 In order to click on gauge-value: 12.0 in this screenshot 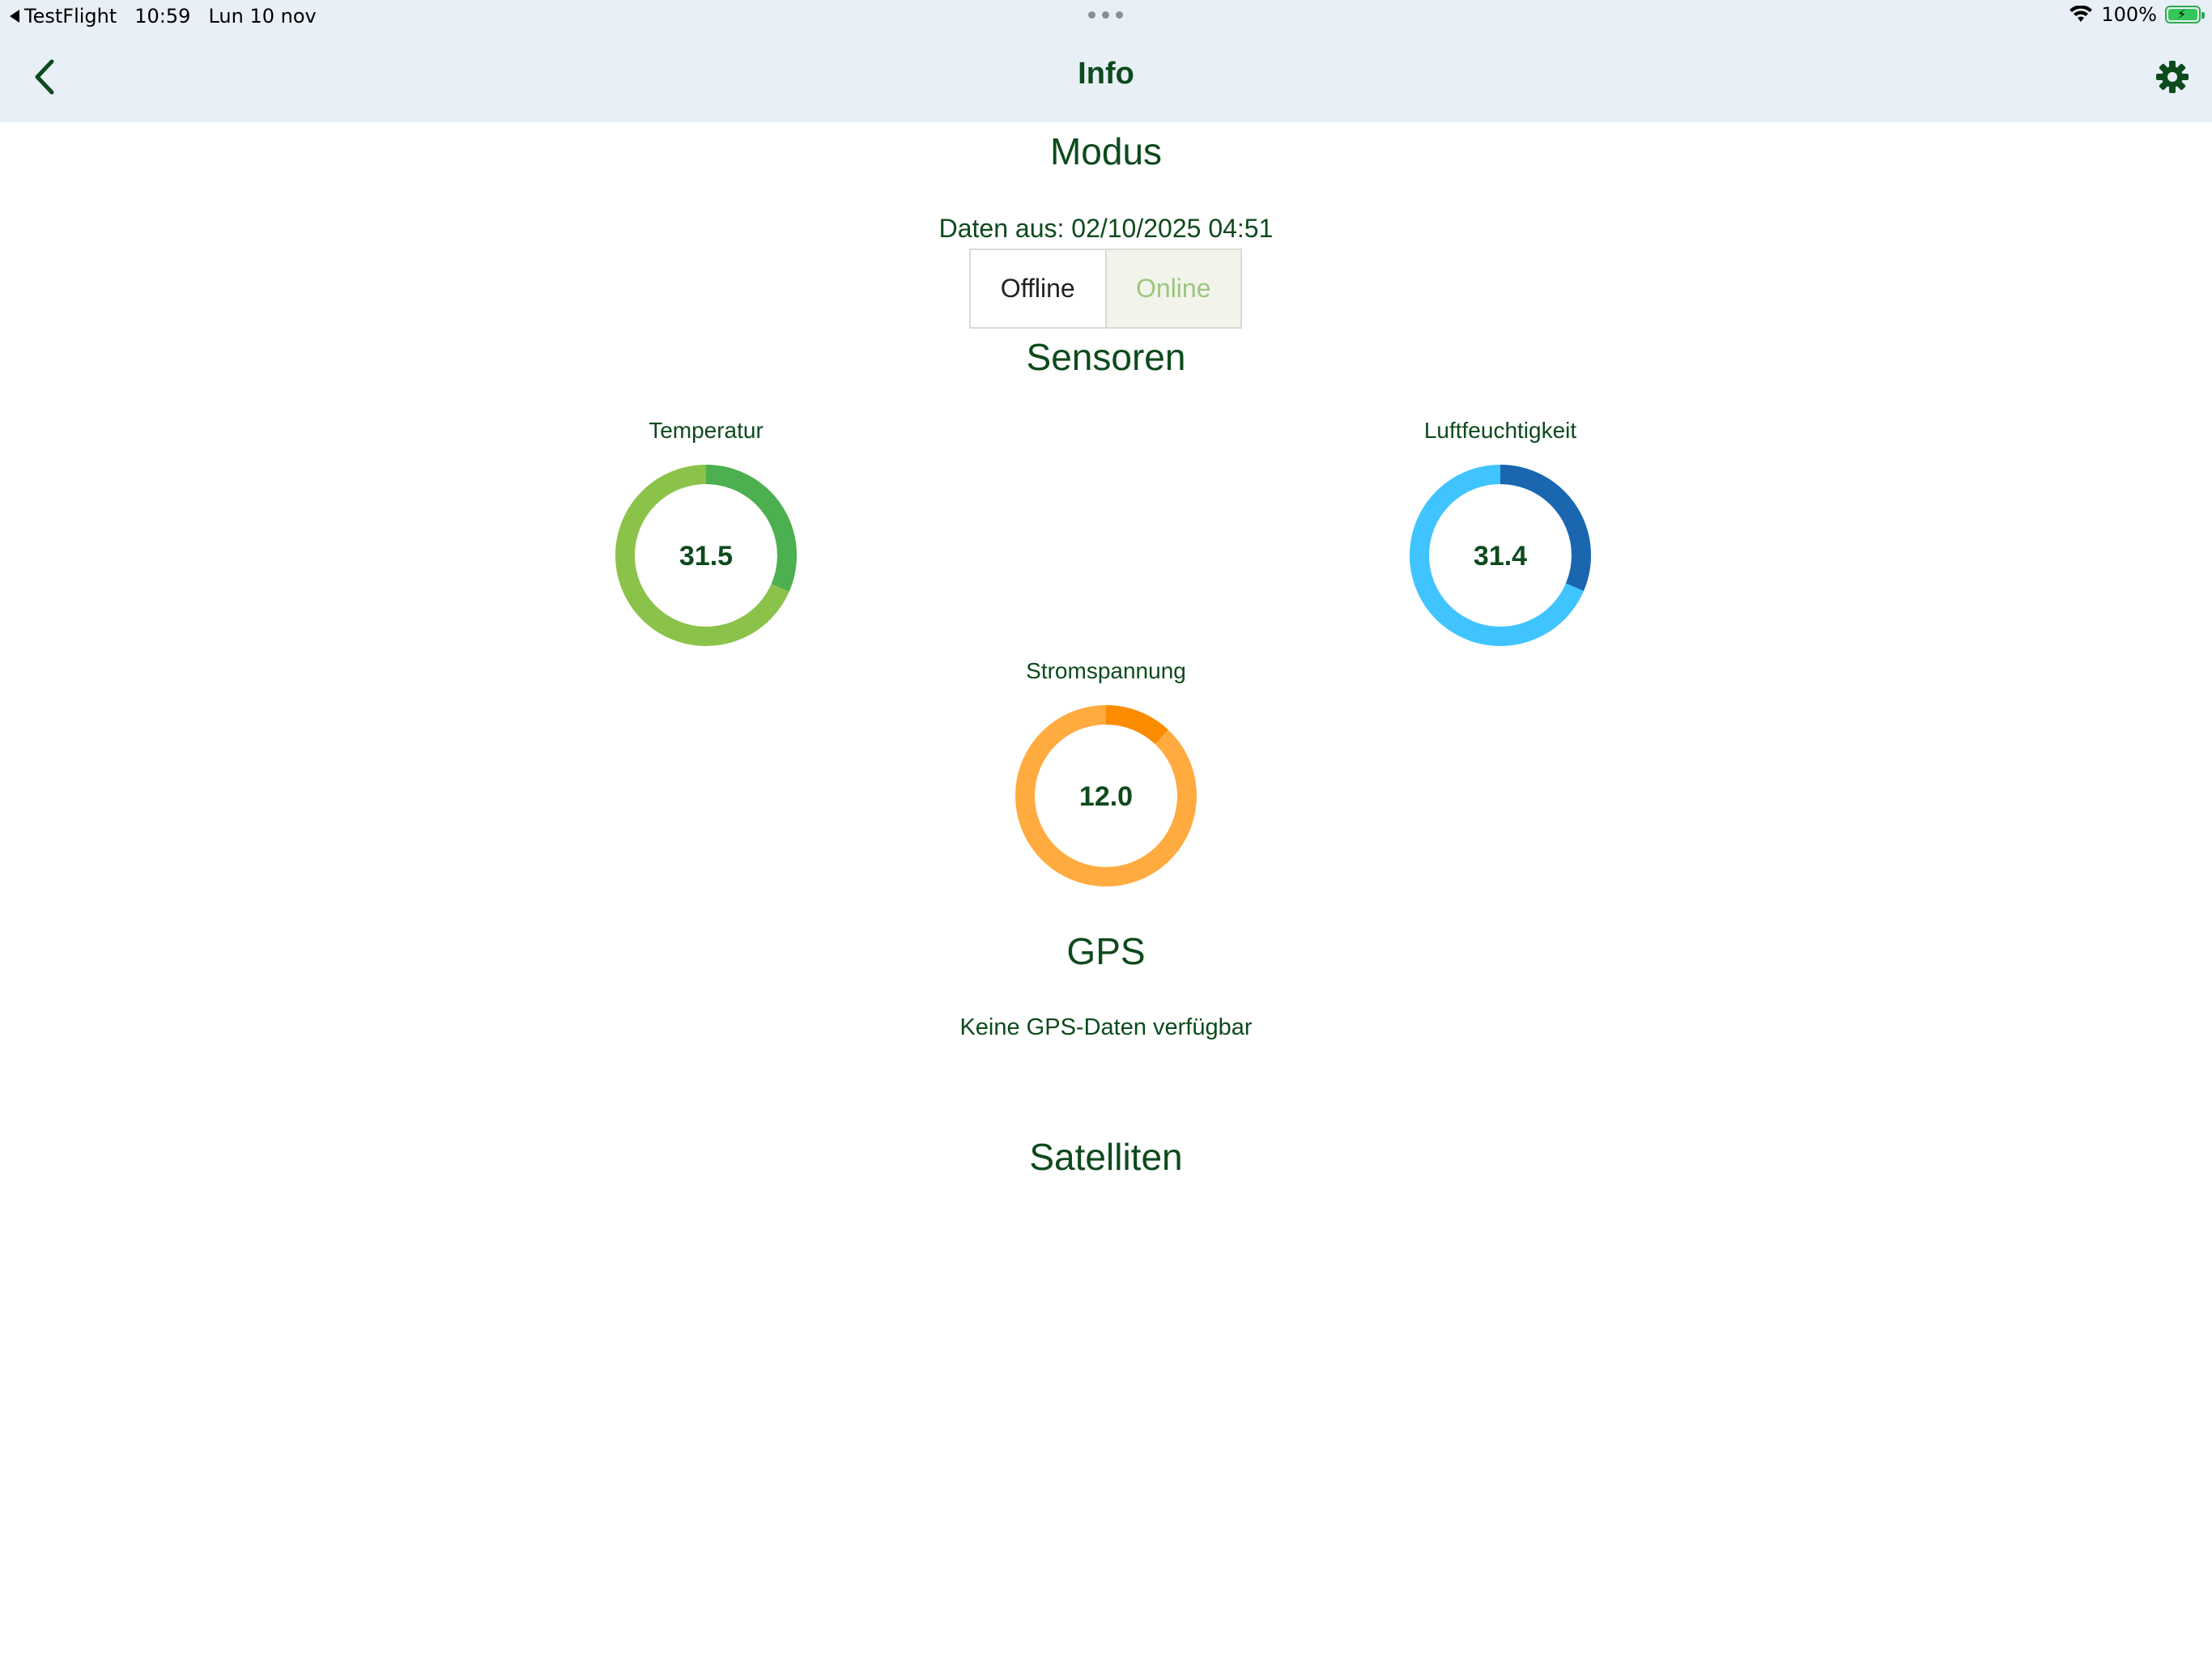, I will do `click(1106, 796)`.